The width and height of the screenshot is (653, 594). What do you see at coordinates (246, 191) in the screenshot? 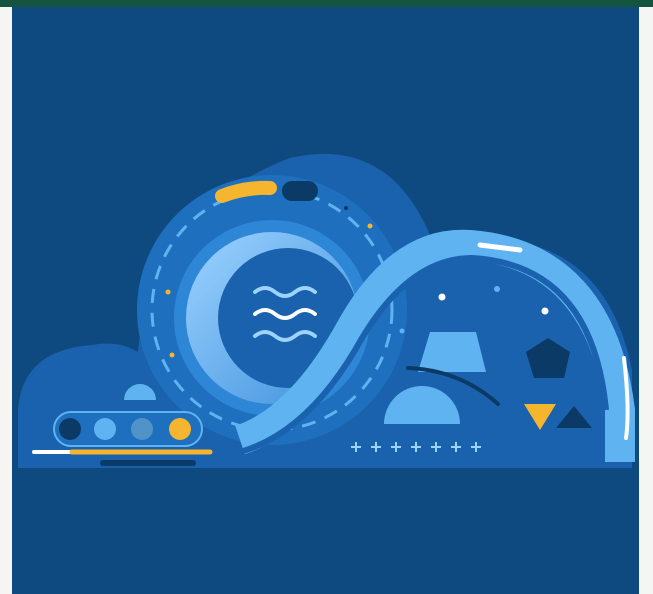
I see `dial-progress` at bounding box center [246, 191].